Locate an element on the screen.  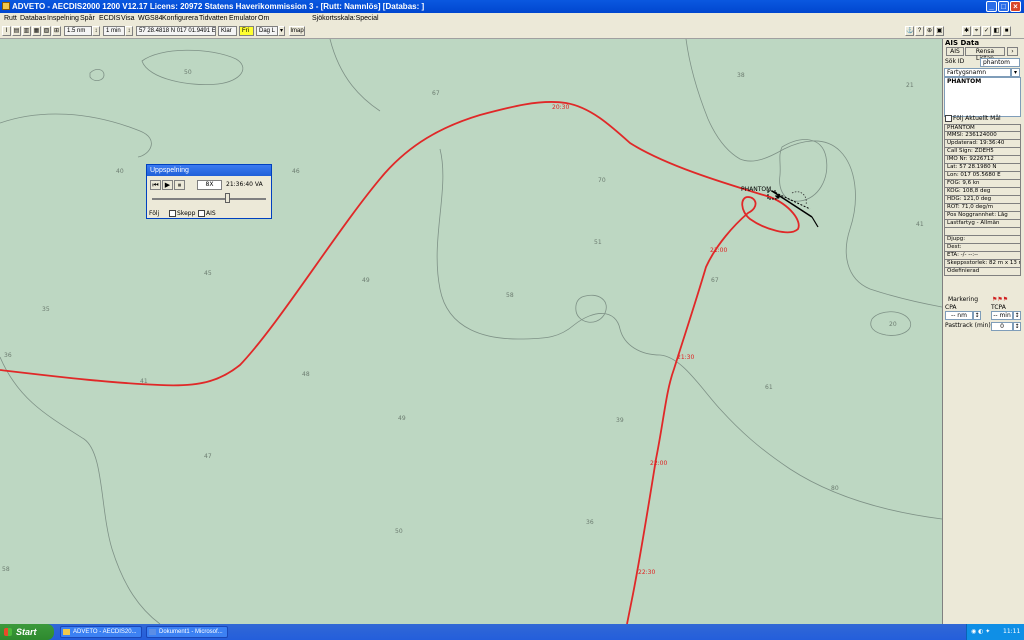
maximize-button: □ is located at coordinates (1003, 6).